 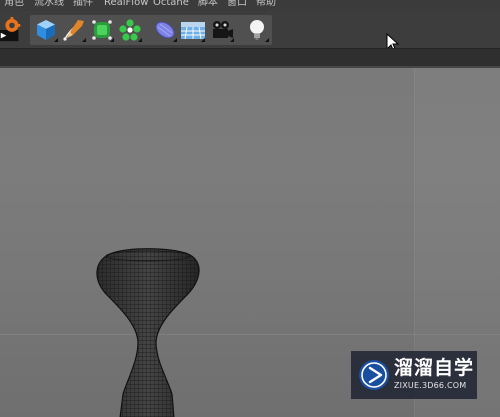 What do you see at coordinates (126, 4) in the screenshot?
I see `menu-realflow: RealFlow` at bounding box center [126, 4].